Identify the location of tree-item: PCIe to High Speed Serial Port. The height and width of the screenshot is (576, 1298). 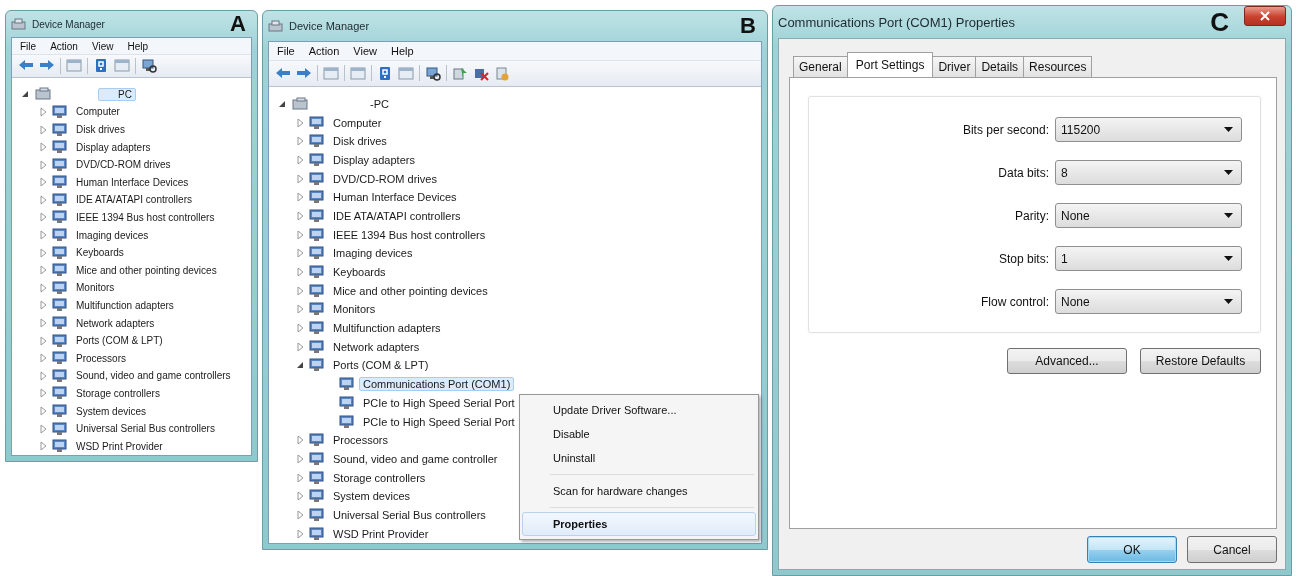
(439, 402).